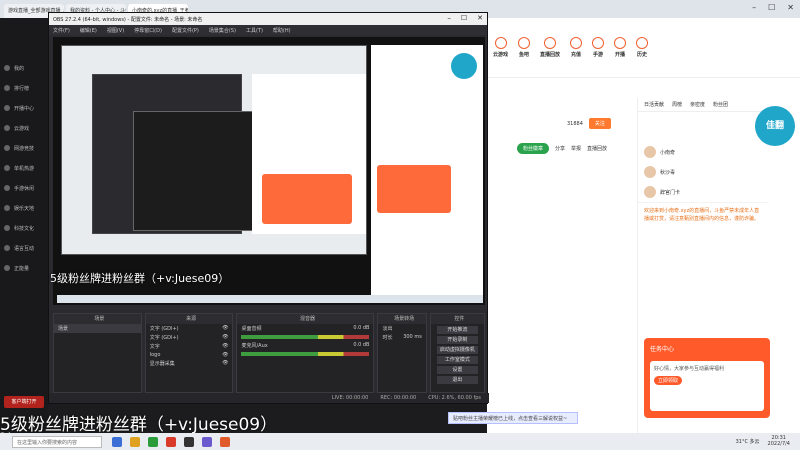 The width and height of the screenshot is (800, 450). I want to click on claim-button: 立即领取, so click(668, 380).